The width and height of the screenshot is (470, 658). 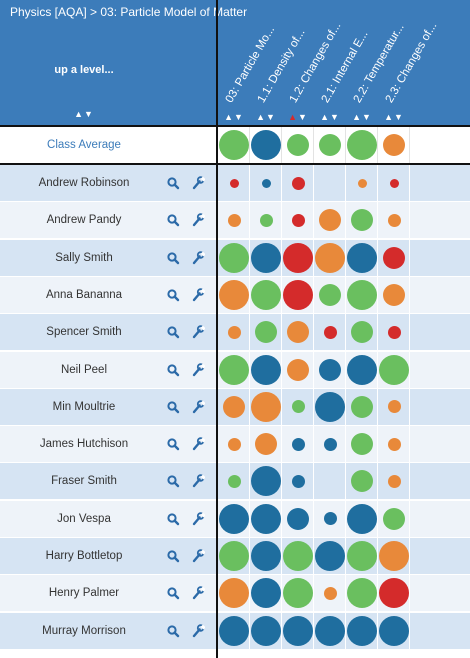 I want to click on column-header: 1.2: Changes of... ▲▼, so click(x=313, y=62).